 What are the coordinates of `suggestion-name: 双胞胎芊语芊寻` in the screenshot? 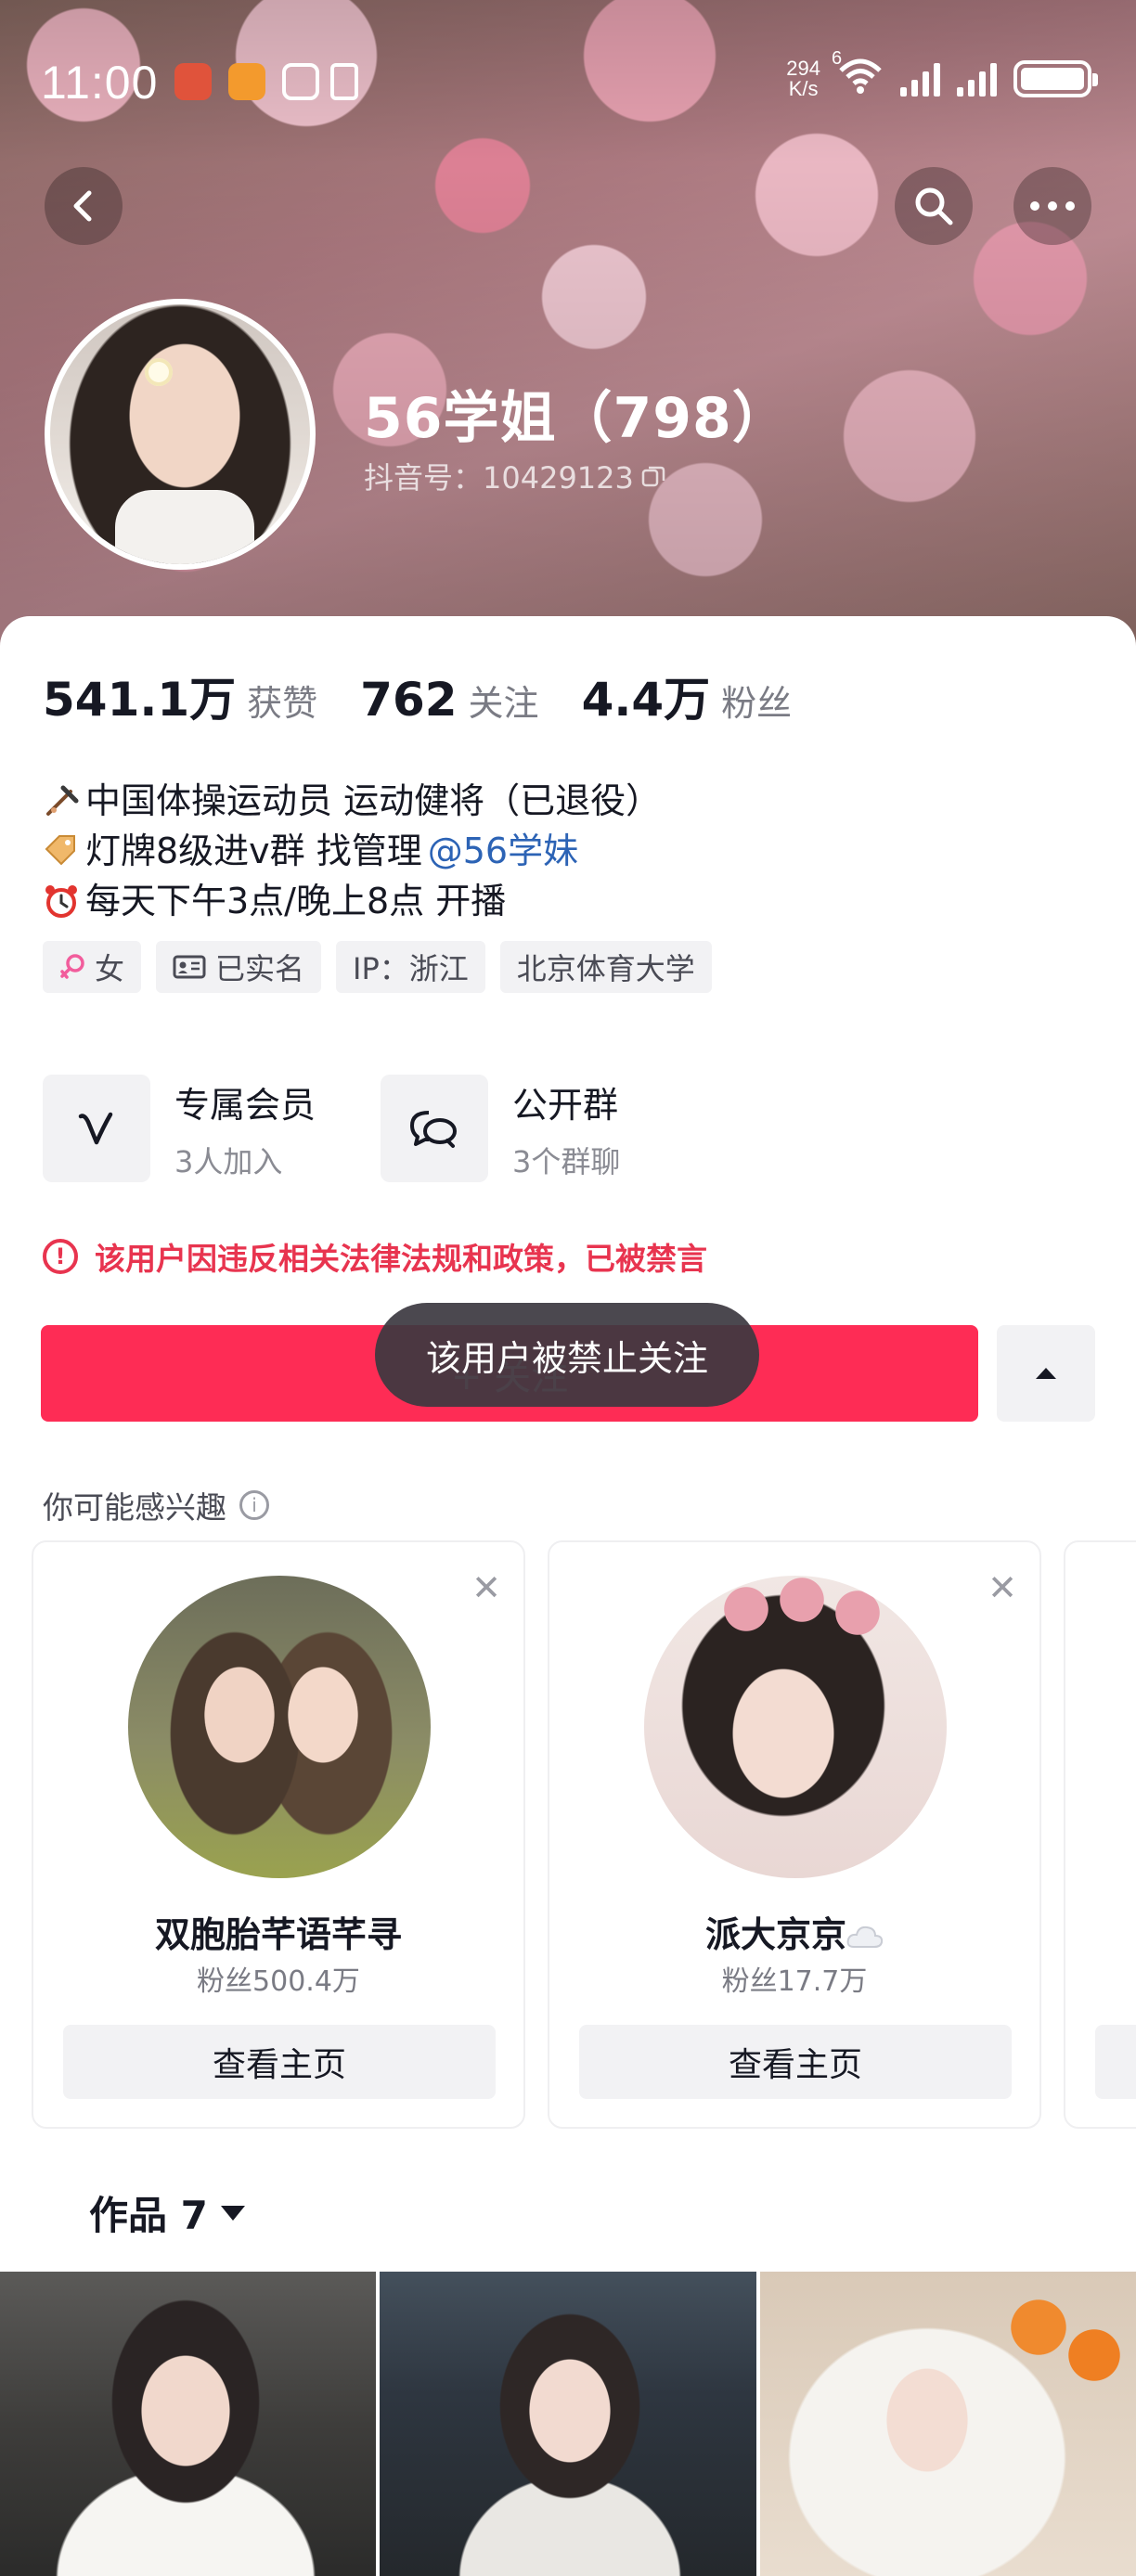 It's located at (278, 1934).